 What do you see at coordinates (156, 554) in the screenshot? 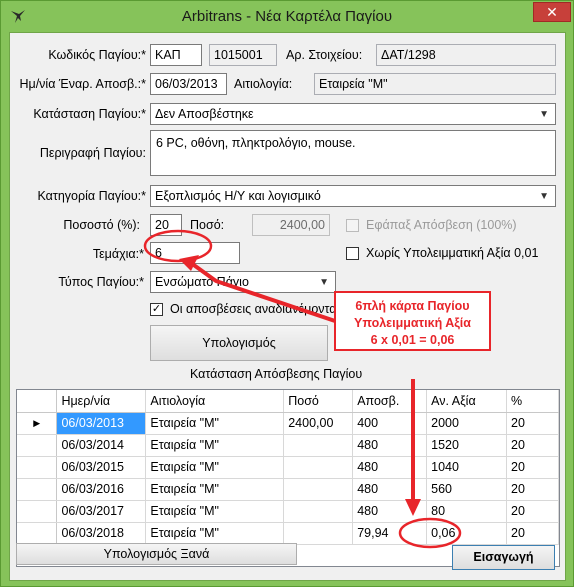
I see `recalculate-button: Υπολογισμός Ξανά` at bounding box center [156, 554].